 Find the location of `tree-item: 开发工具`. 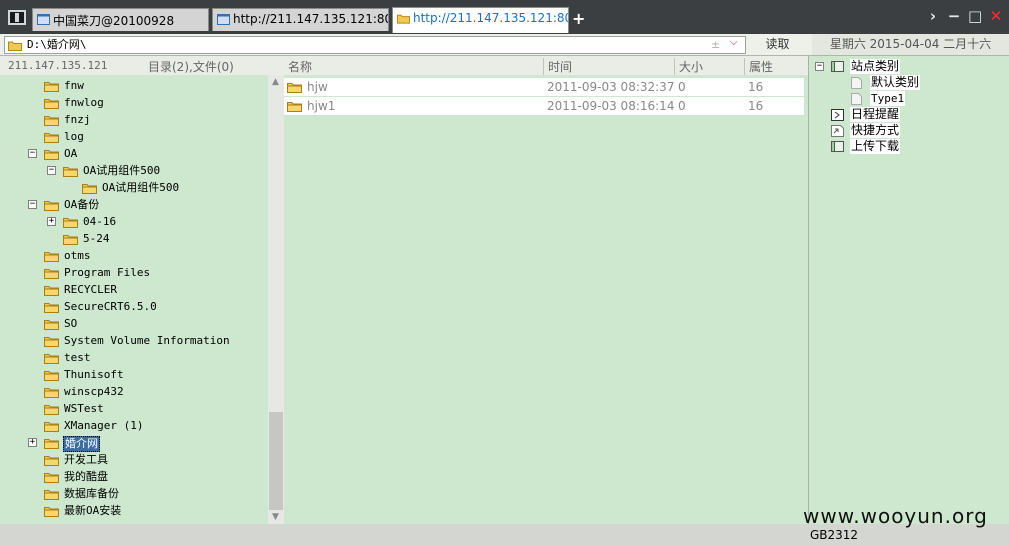

tree-item: 开发工具 is located at coordinates (134, 460).